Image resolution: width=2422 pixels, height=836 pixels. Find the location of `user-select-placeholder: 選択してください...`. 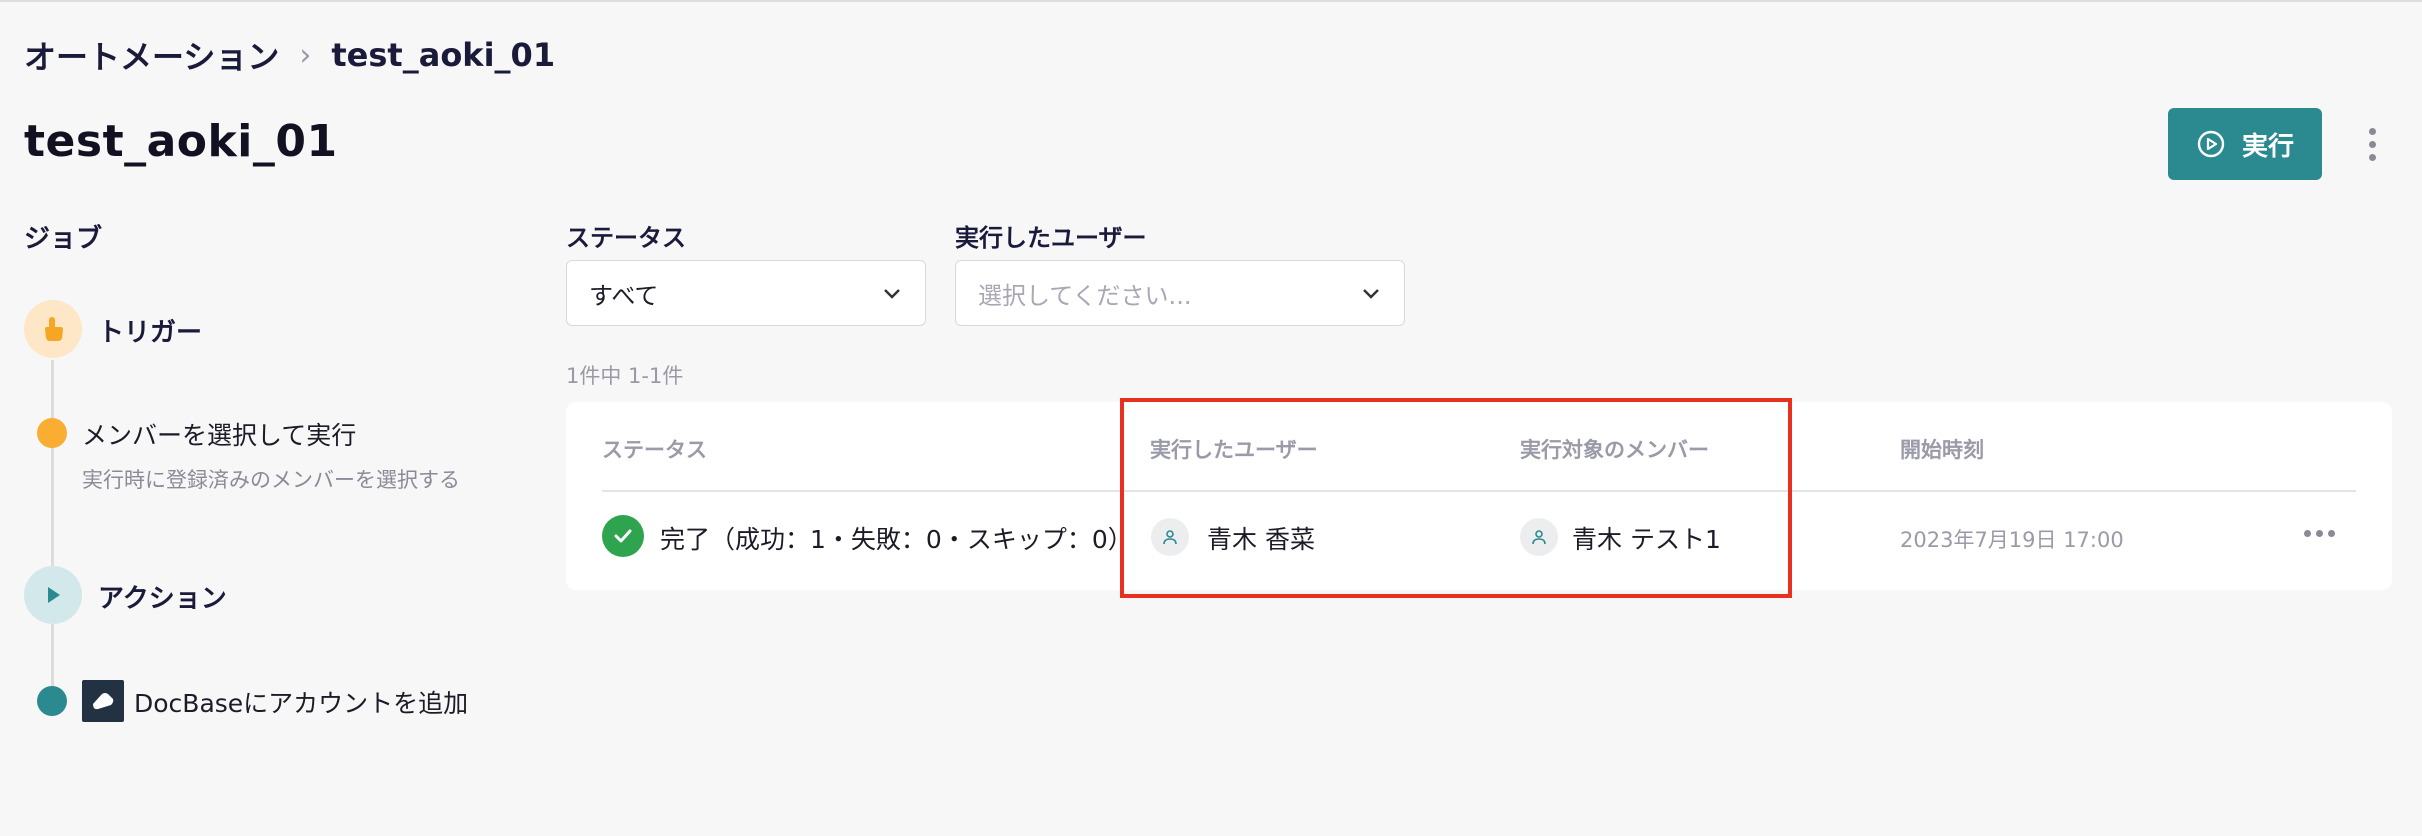

user-select-placeholder: 選択してください... is located at coordinates (1085, 295).